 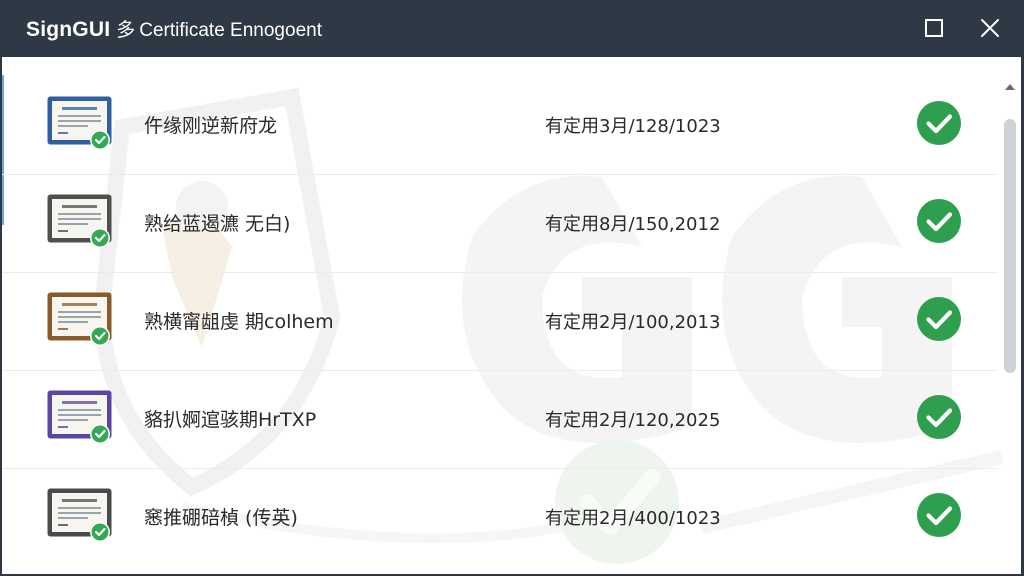 What do you see at coordinates (633, 420) in the screenshot?
I see `certificate-expiry-date: 有定用2月/120,2025` at bounding box center [633, 420].